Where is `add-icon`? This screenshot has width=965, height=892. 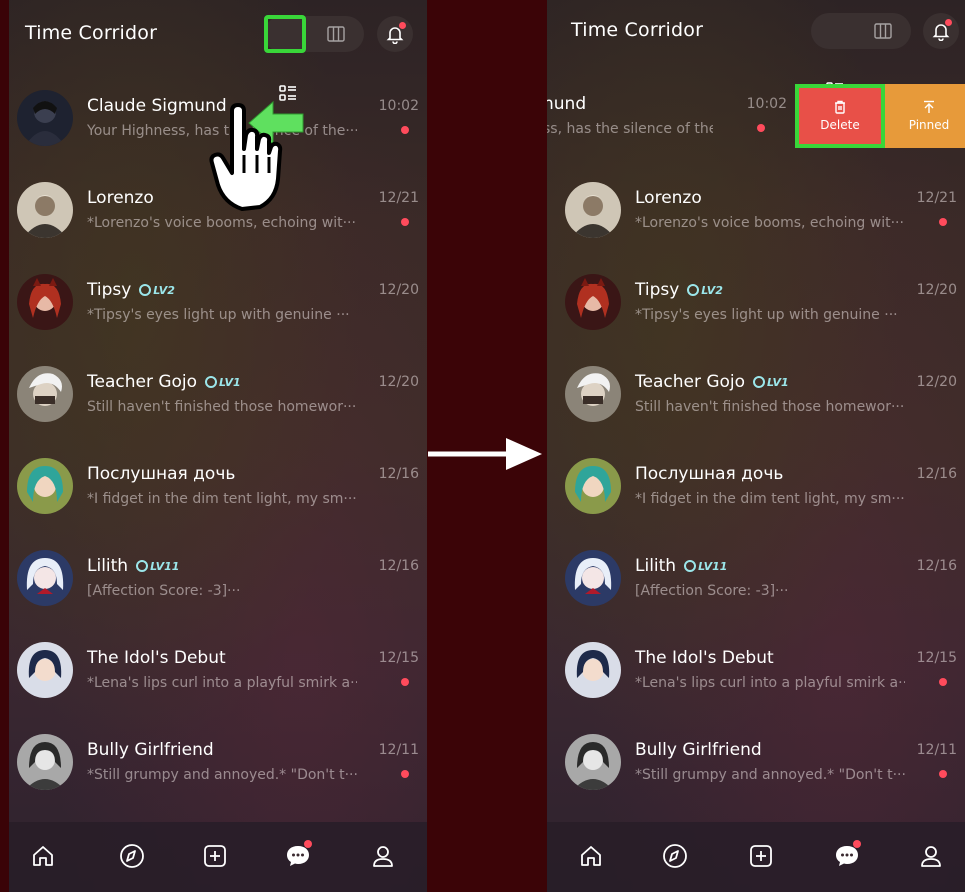 add-icon is located at coordinates (761, 856).